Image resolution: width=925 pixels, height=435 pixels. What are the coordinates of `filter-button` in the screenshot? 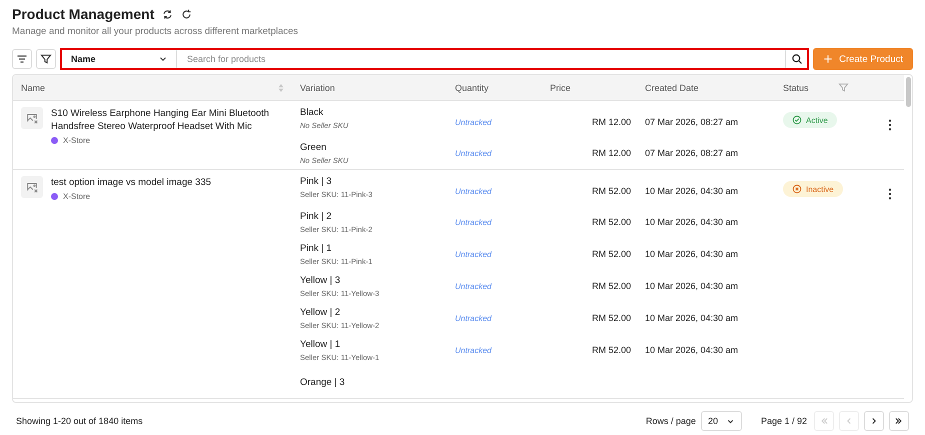 It's located at (46, 59).